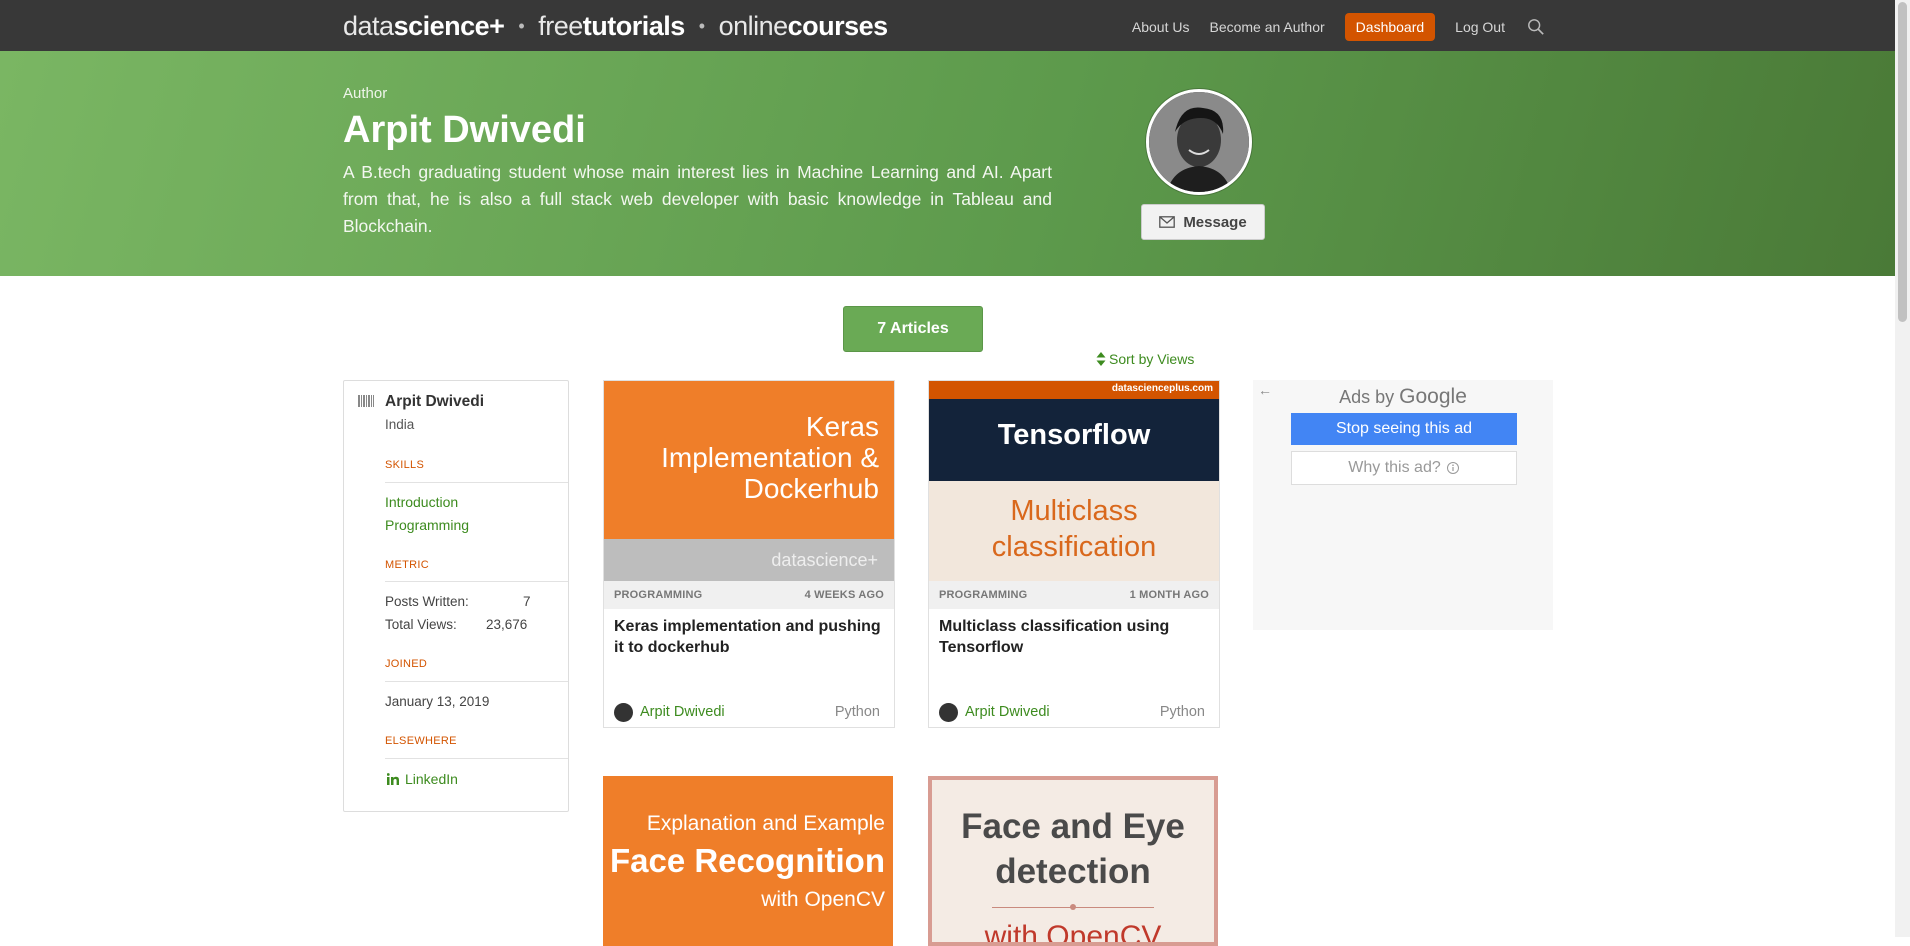  I want to click on article-card: Face and Eye detection with OpenCV, so click(1073, 861).